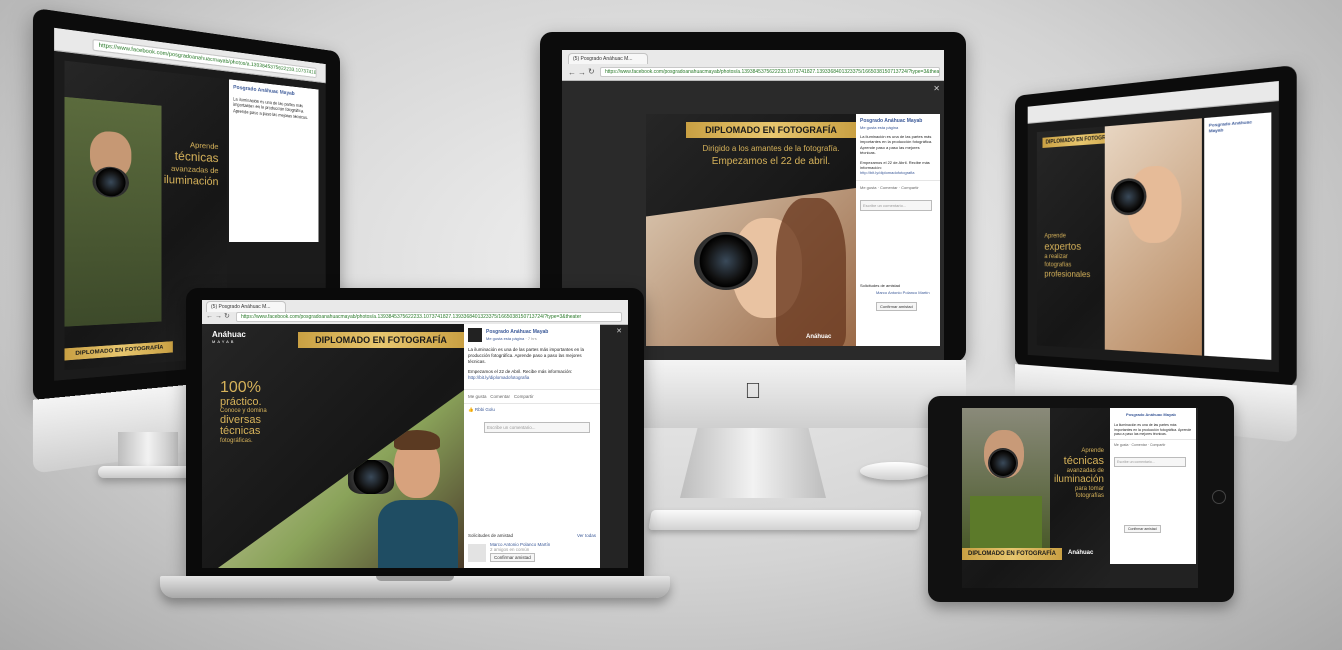  Describe the element at coordinates (1219, 497) in the screenshot. I see `home-button` at that location.